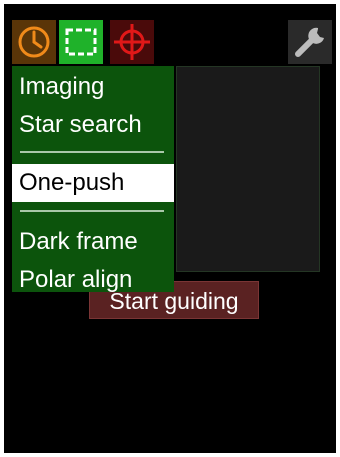 Image resolution: width=340 pixels, height=457 pixels. Describe the element at coordinates (62, 86) in the screenshot. I see `menu-item-label: Imaging` at that location.